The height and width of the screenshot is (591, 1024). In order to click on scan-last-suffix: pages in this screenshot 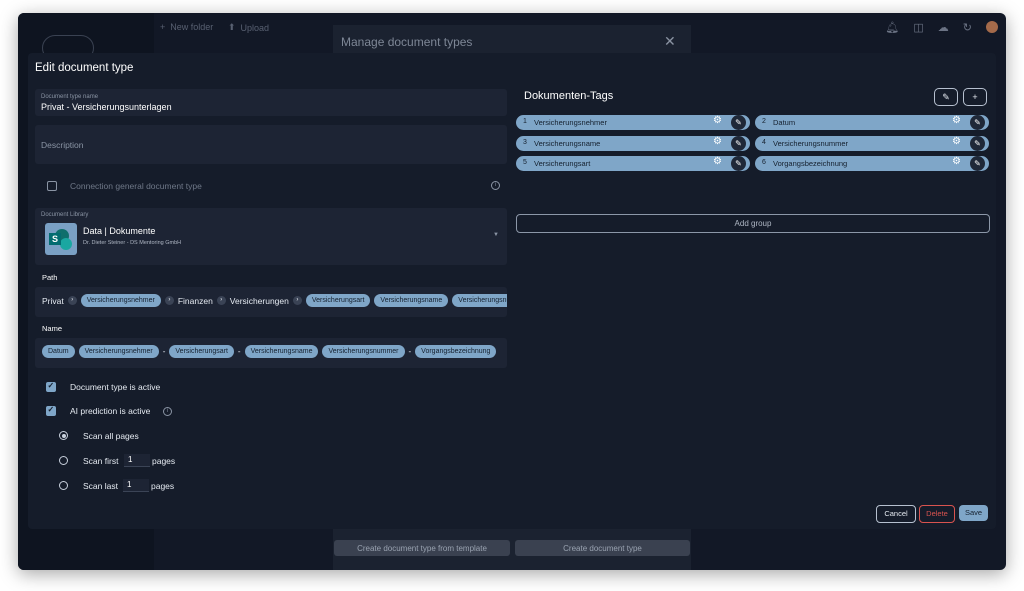, I will do `click(163, 486)`.